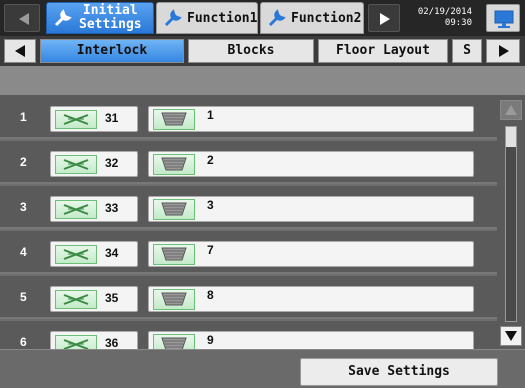 The image size is (525, 388). What do you see at coordinates (399, 372) in the screenshot?
I see `save-settings-button: Save Settings` at bounding box center [399, 372].